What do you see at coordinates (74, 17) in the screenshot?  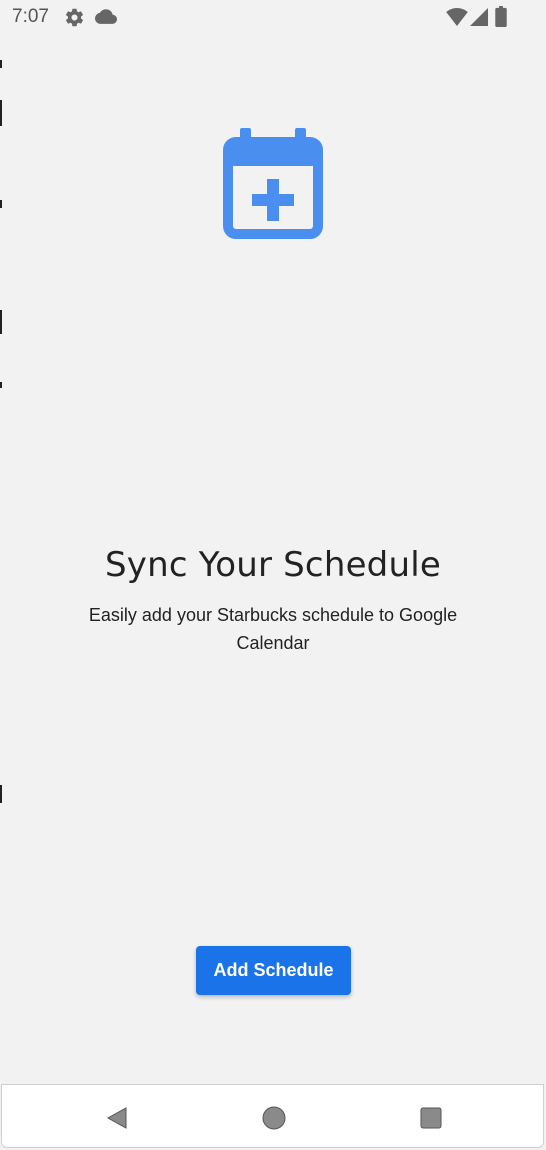 I see `gear-icon` at bounding box center [74, 17].